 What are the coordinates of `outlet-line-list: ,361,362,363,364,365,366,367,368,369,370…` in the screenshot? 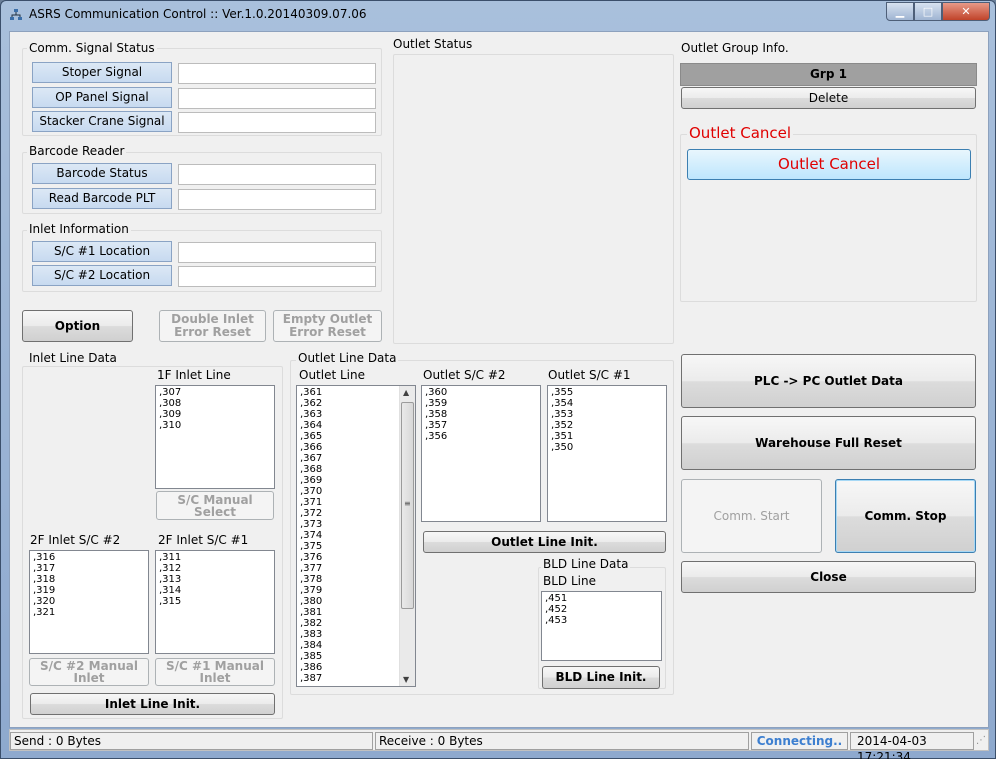 It's located at (356, 536).